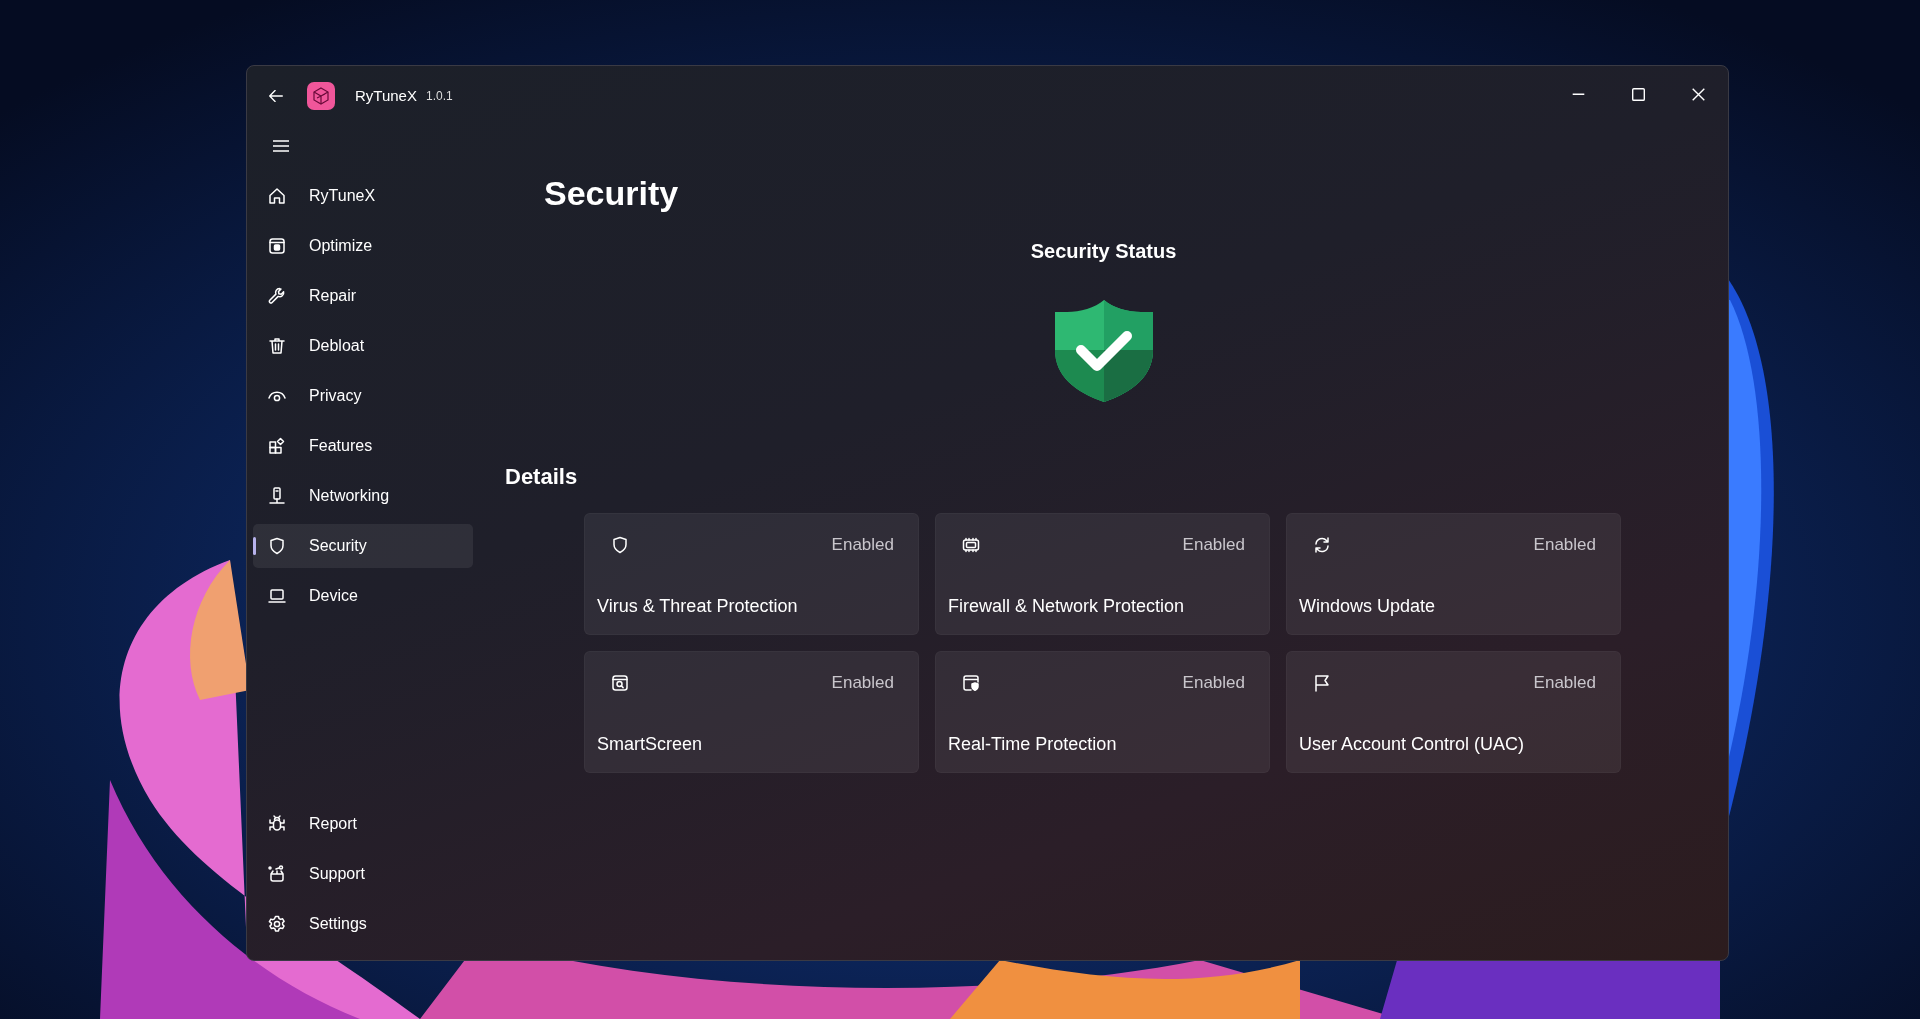  I want to click on laptop-icon, so click(277, 596).